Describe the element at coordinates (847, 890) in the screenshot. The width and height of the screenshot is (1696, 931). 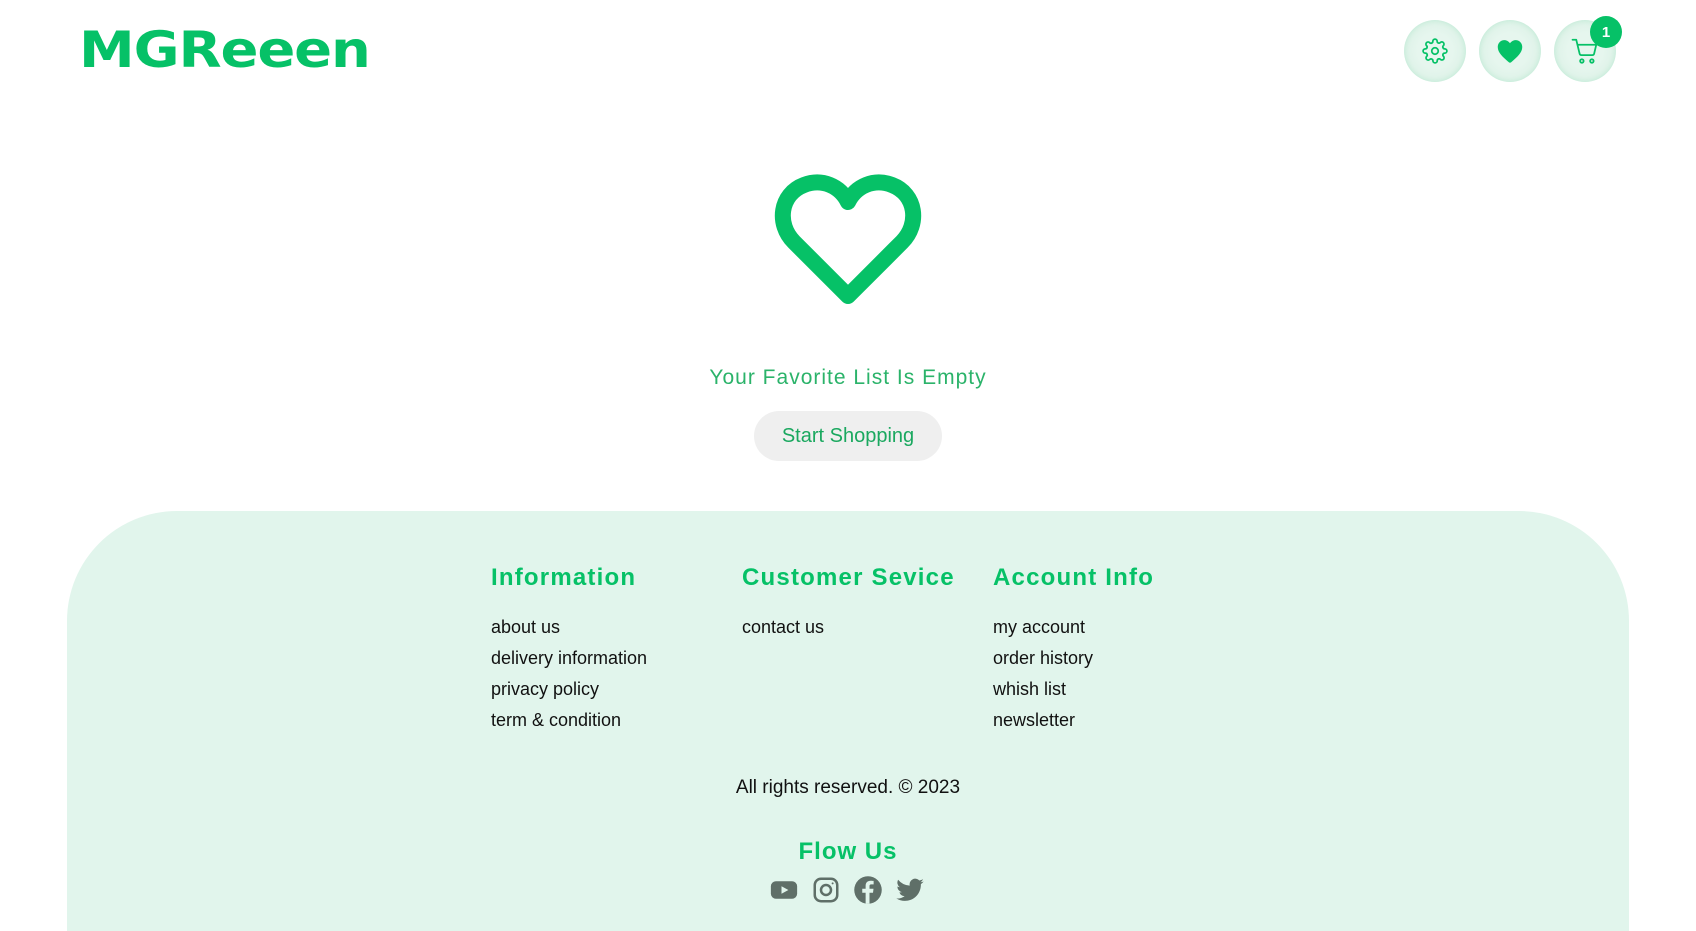
I see `social-links` at that location.